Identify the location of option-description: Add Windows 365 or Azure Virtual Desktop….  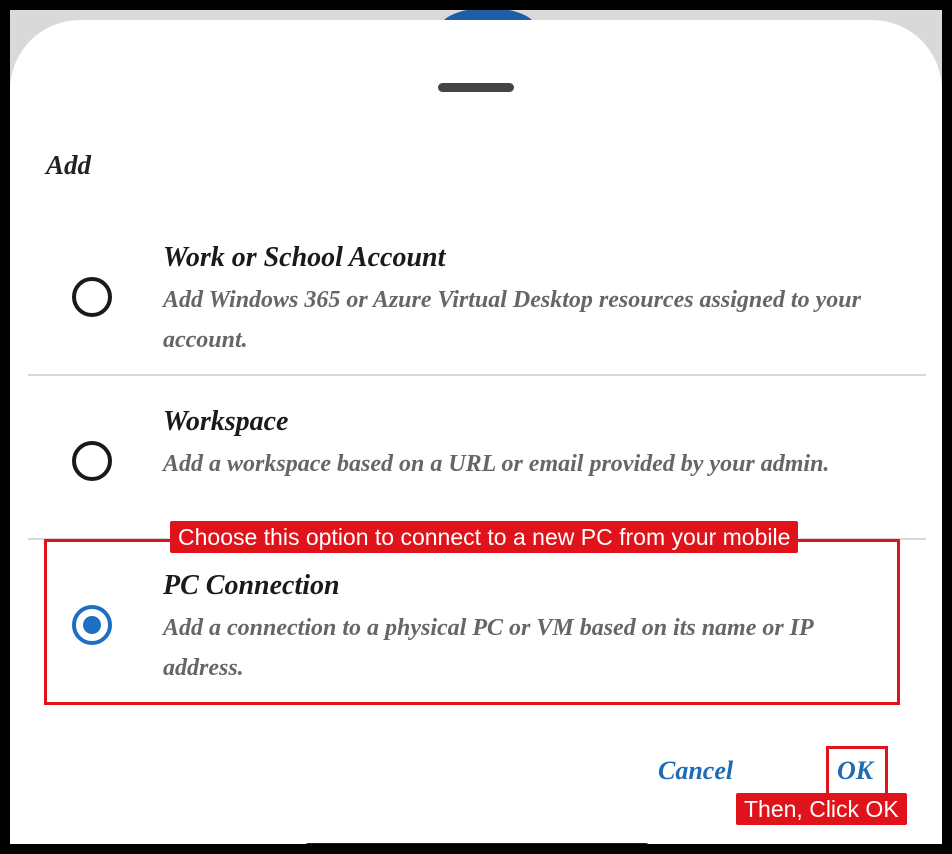
(512, 320).